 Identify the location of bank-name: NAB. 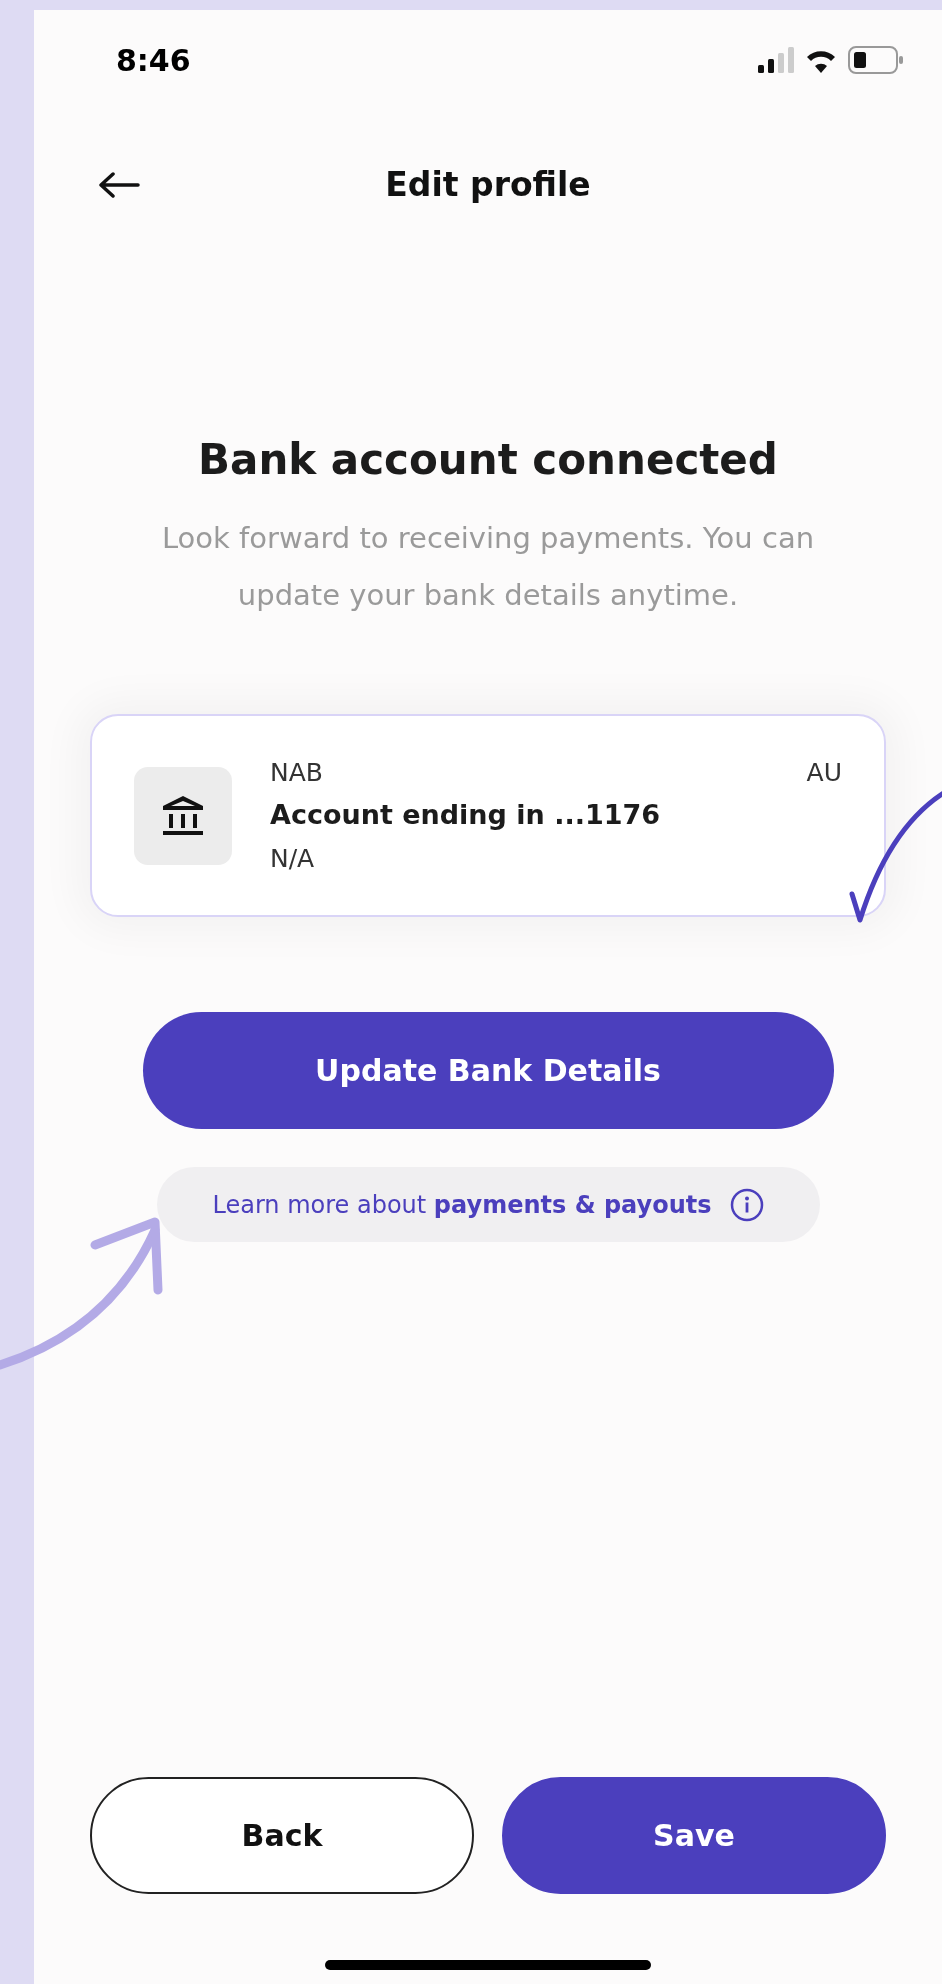
(296, 772).